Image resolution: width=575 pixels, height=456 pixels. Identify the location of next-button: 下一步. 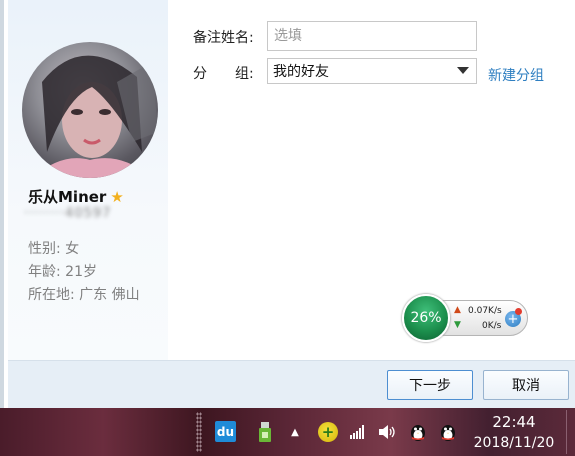
(430, 385).